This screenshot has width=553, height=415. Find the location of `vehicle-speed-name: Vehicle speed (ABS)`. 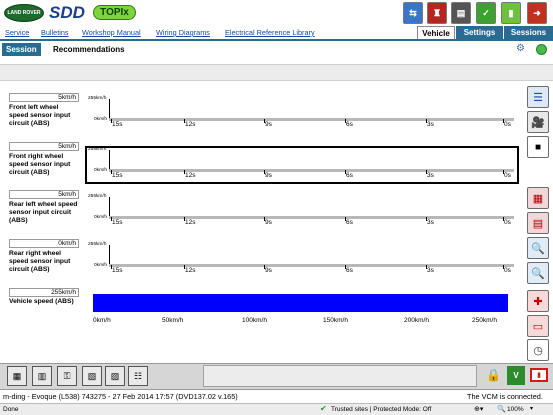

vehicle-speed-name: Vehicle speed (ABS) is located at coordinates (44, 302).